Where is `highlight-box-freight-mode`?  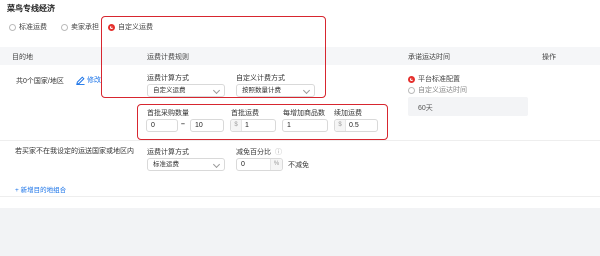
highlight-box-freight-mode is located at coordinates (213, 57).